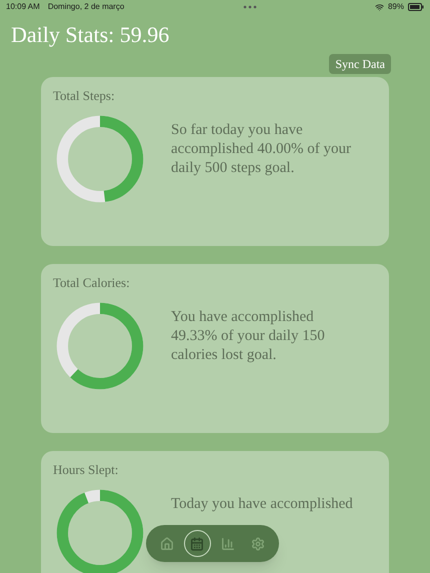 The image size is (430, 573). What do you see at coordinates (262, 504) in the screenshot?
I see `card-description: Today you have accomplished` at bounding box center [262, 504].